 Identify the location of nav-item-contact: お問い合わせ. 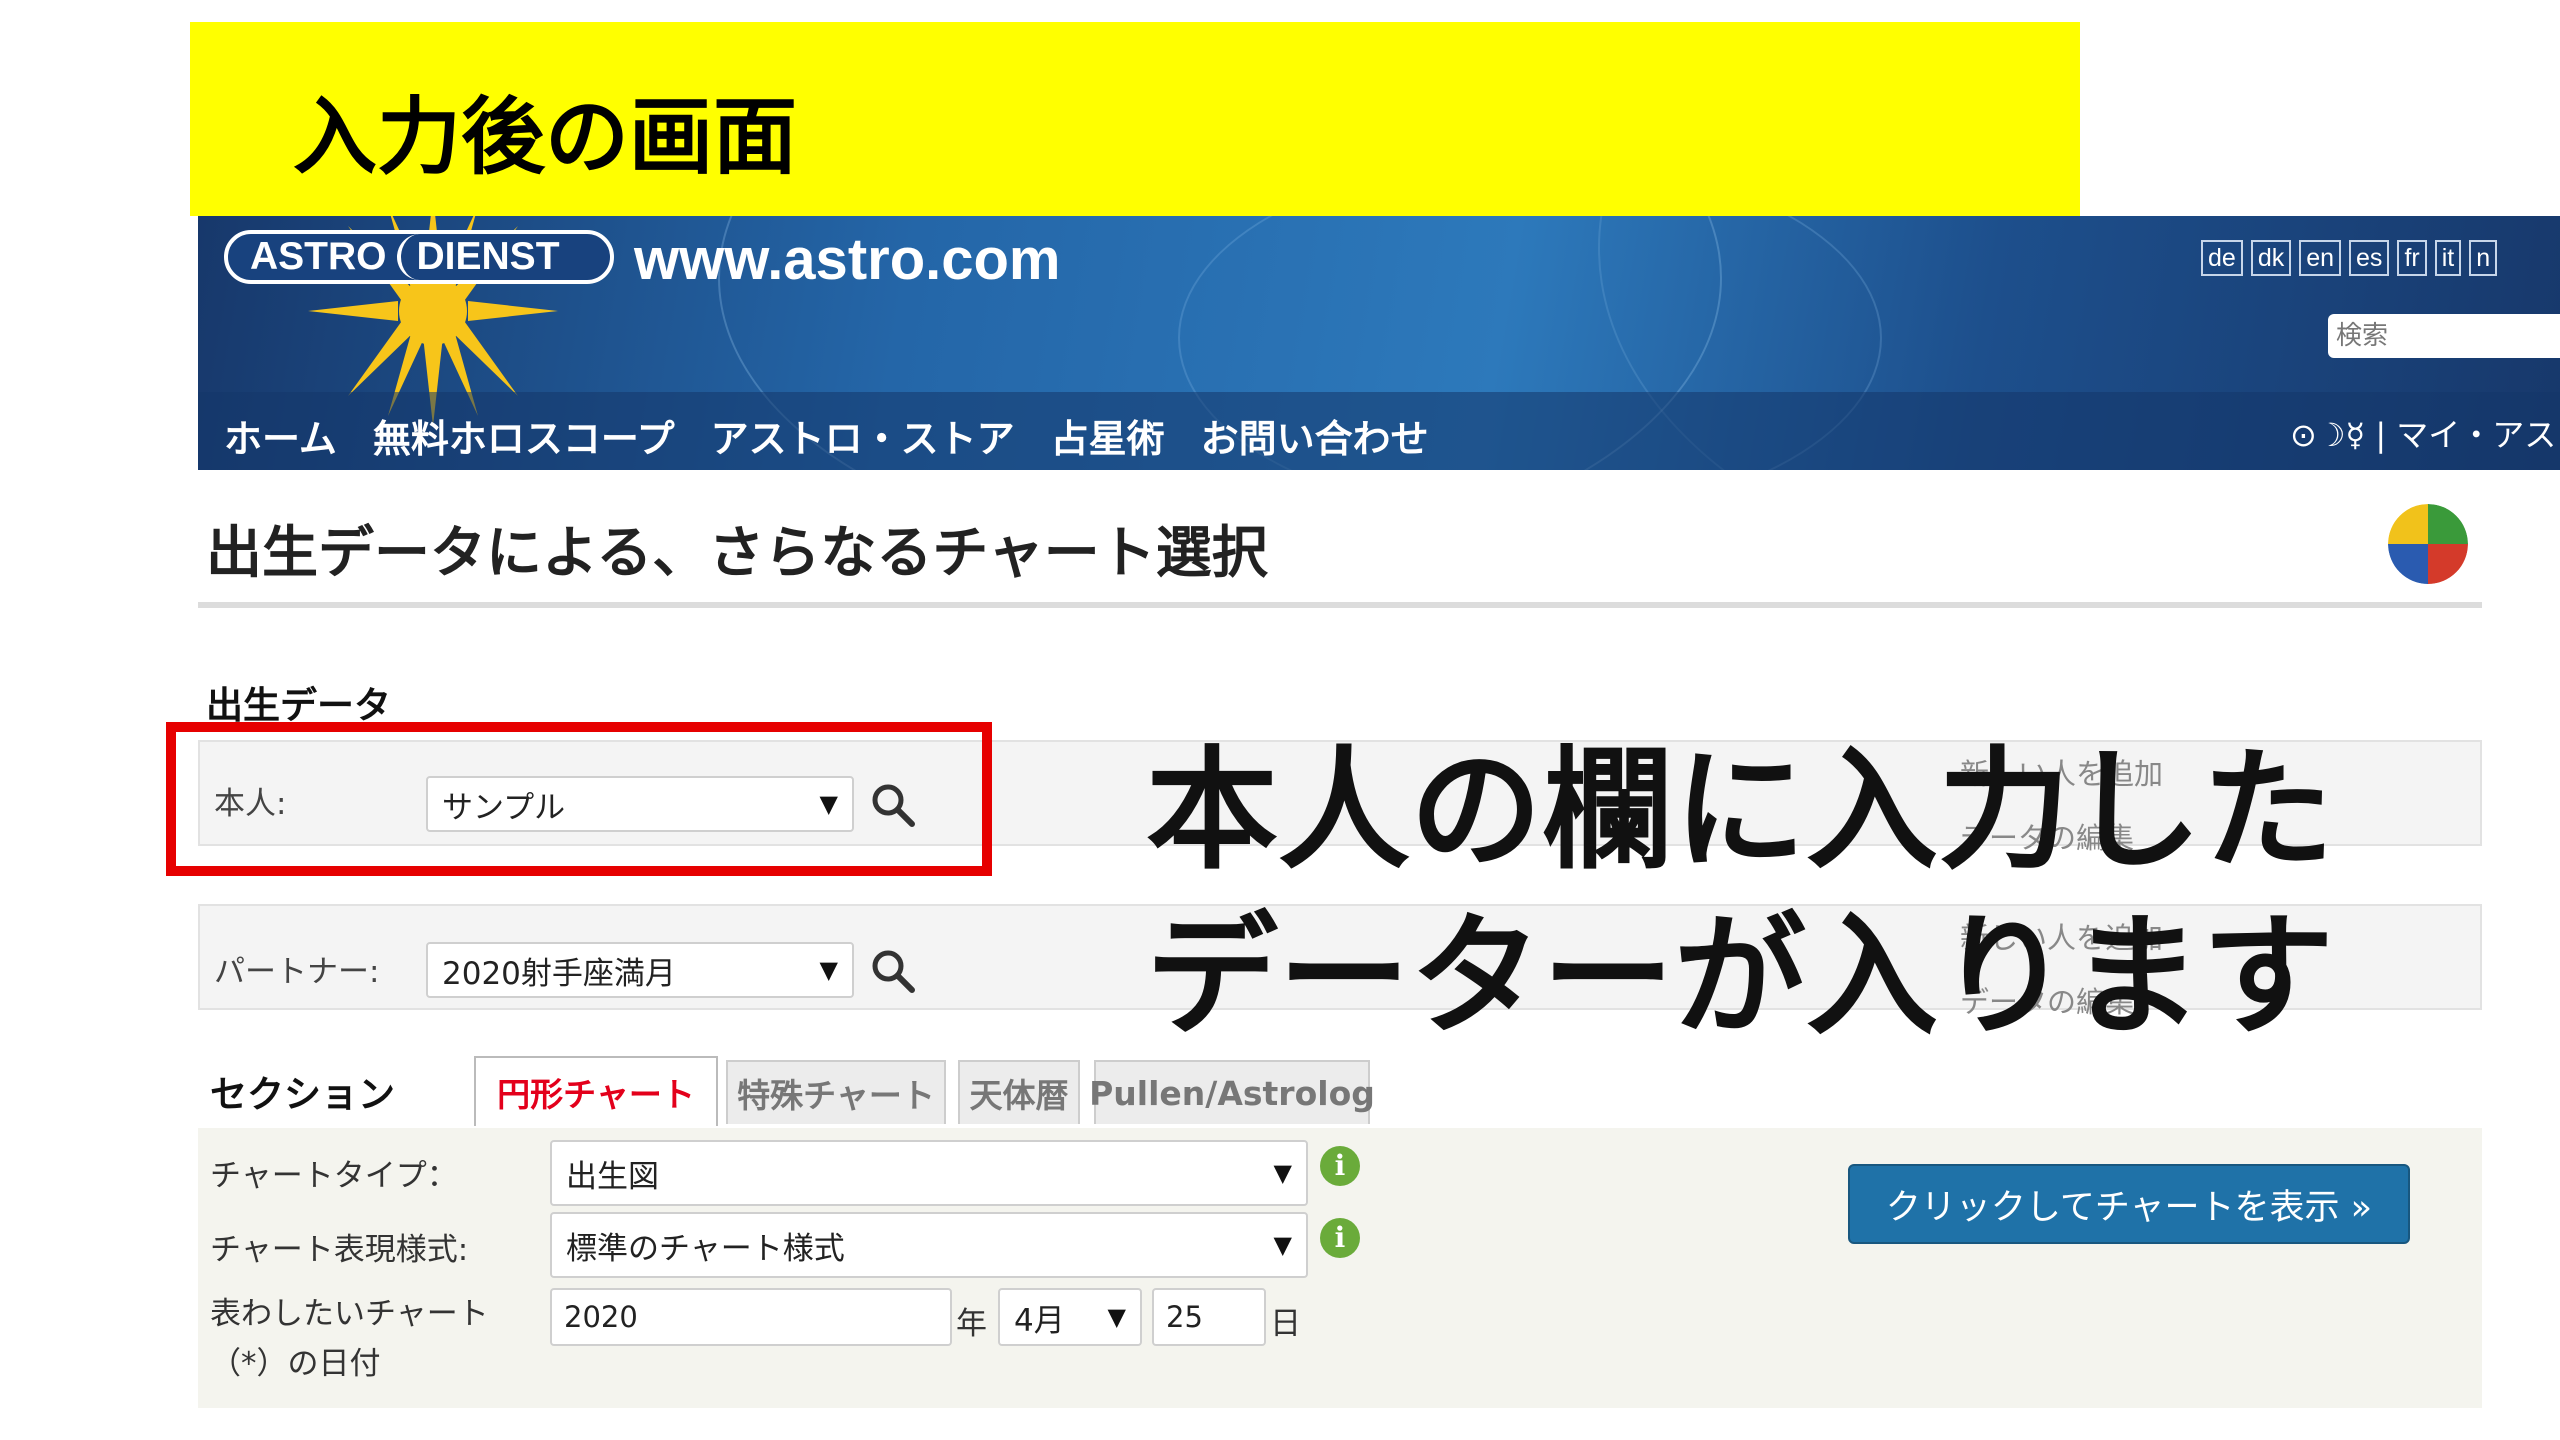
(1315, 435).